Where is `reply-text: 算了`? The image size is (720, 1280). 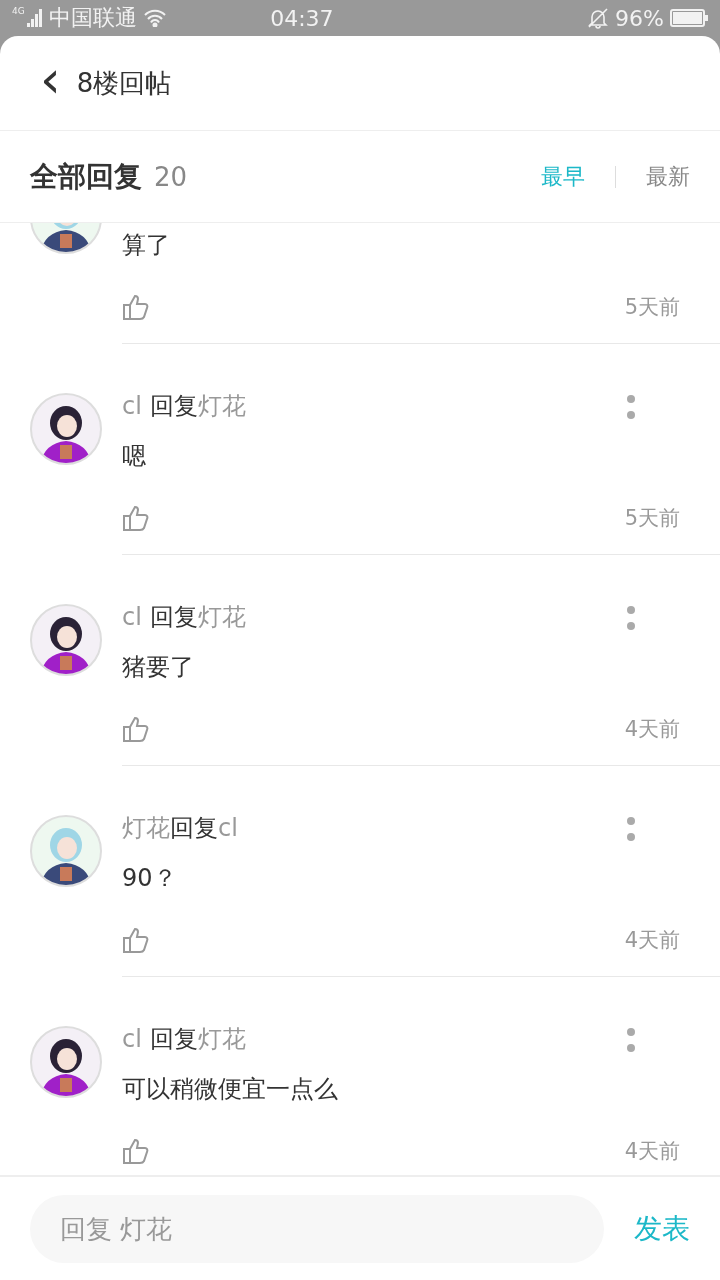
reply-text: 算了 is located at coordinates (146, 244).